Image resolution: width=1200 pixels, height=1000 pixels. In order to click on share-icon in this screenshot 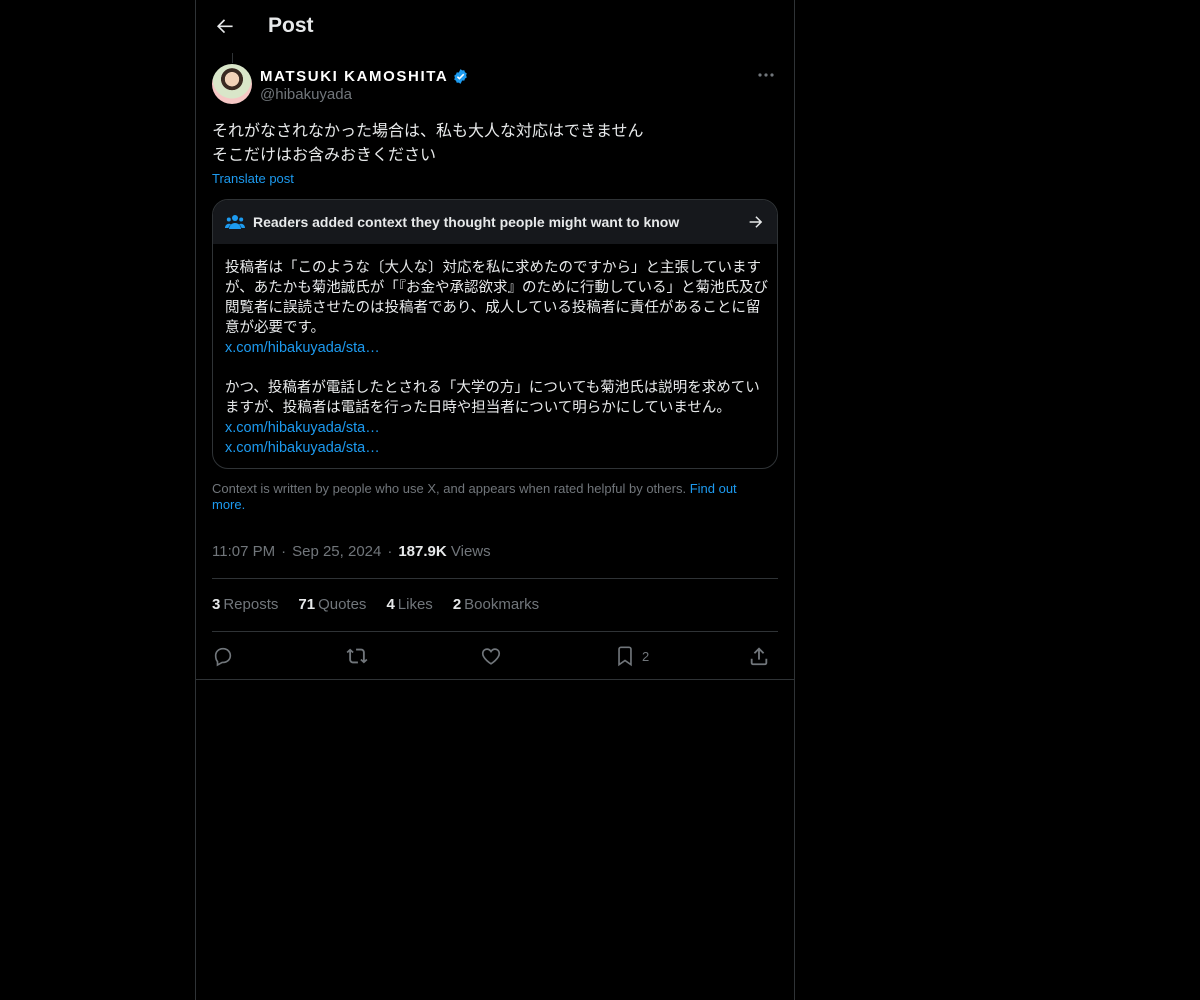, I will do `click(759, 656)`.